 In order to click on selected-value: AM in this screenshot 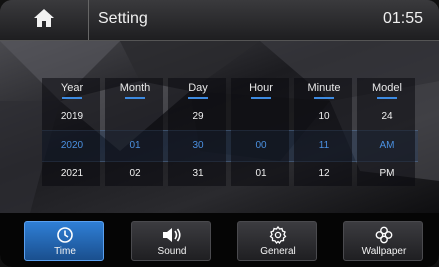, I will do `click(387, 145)`.